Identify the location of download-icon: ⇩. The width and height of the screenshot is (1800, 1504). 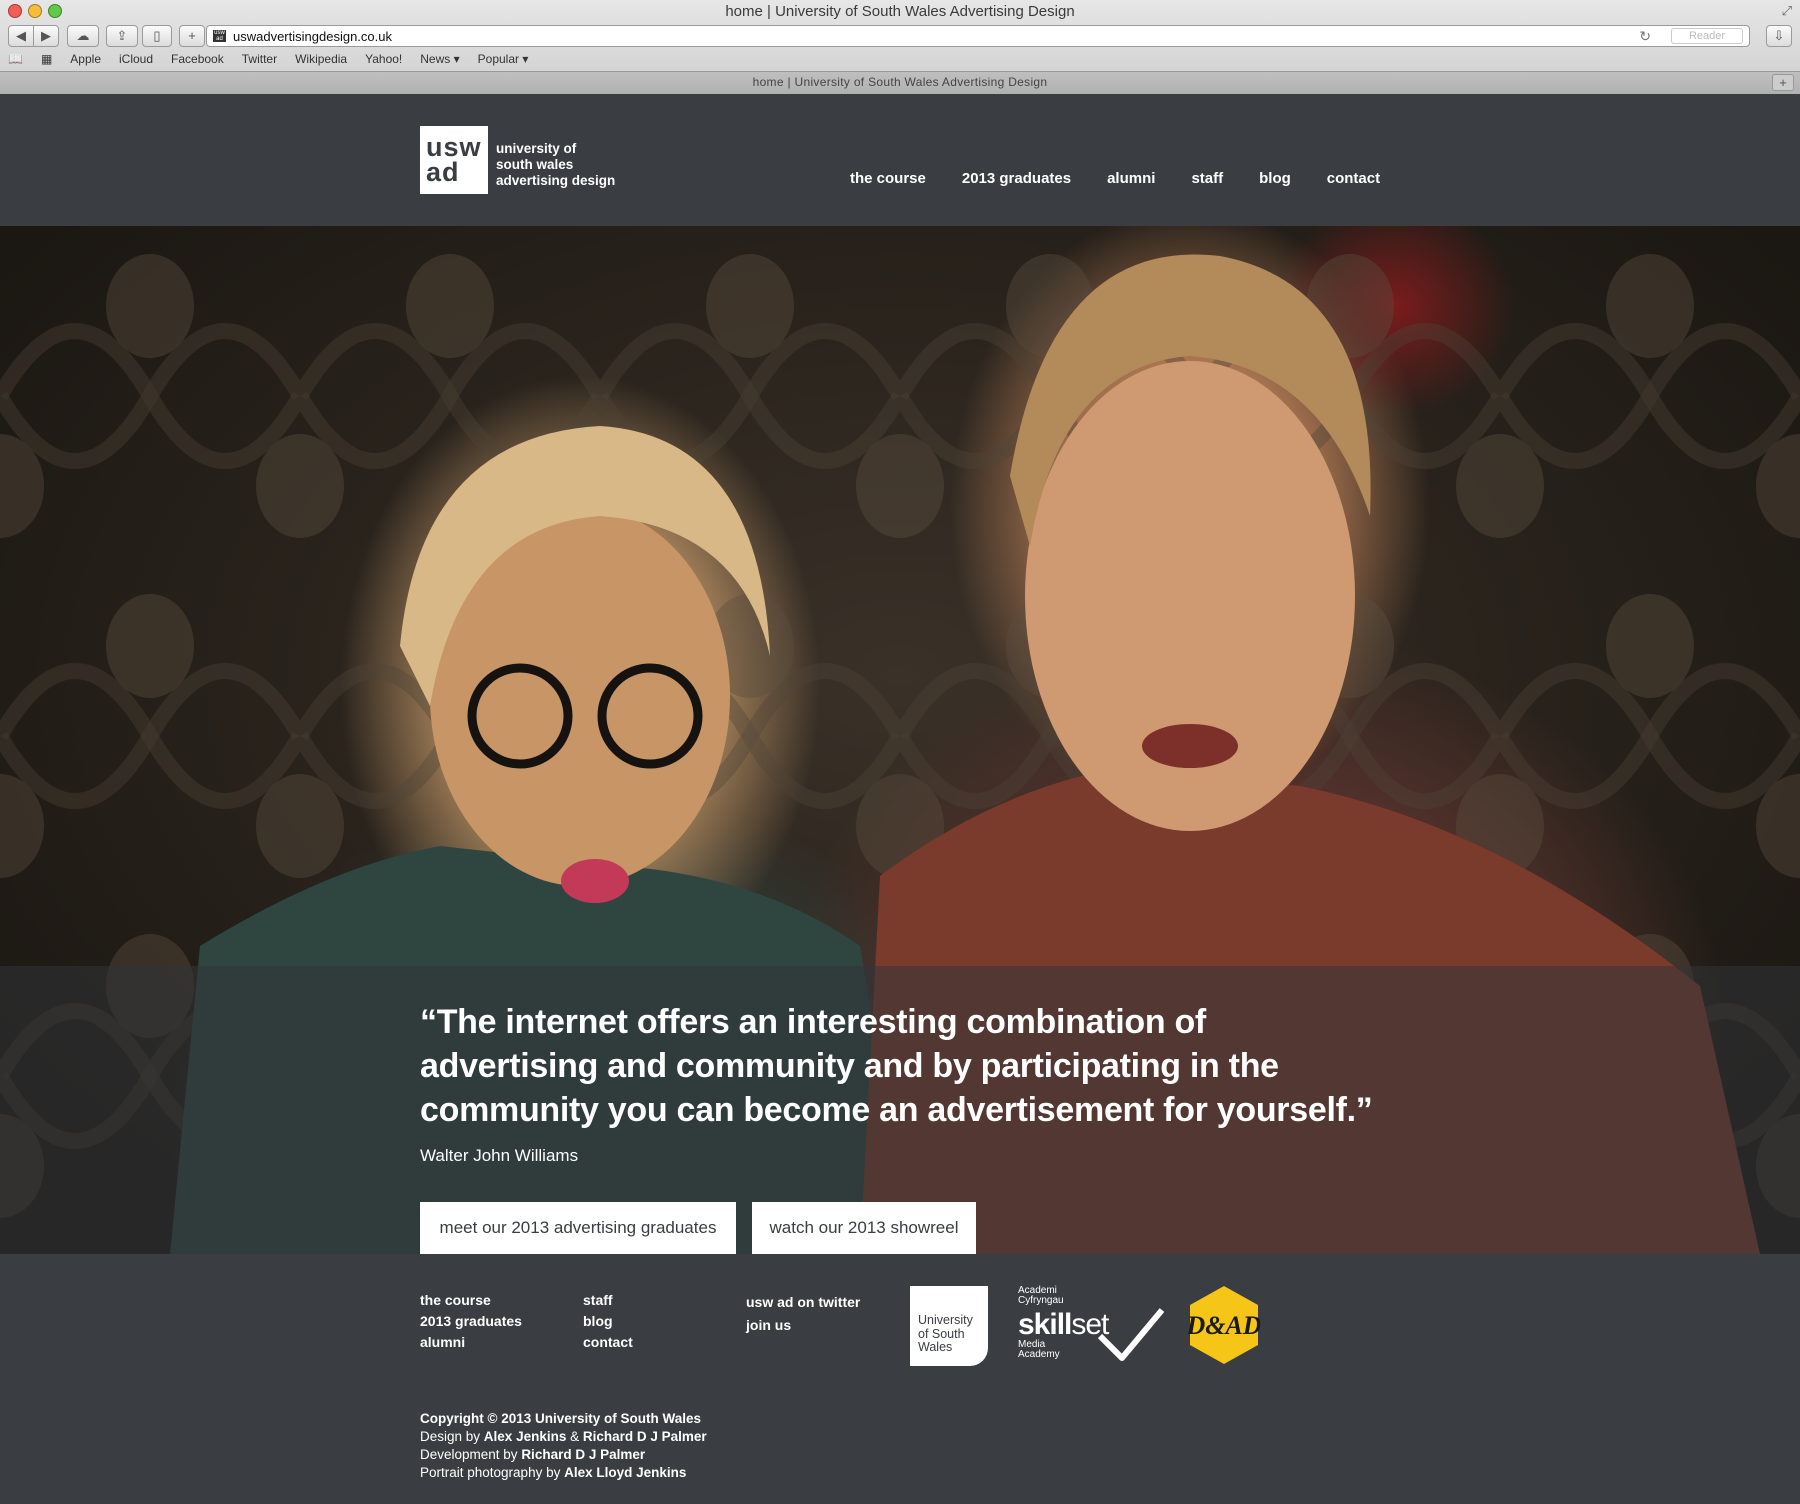
(1779, 35).